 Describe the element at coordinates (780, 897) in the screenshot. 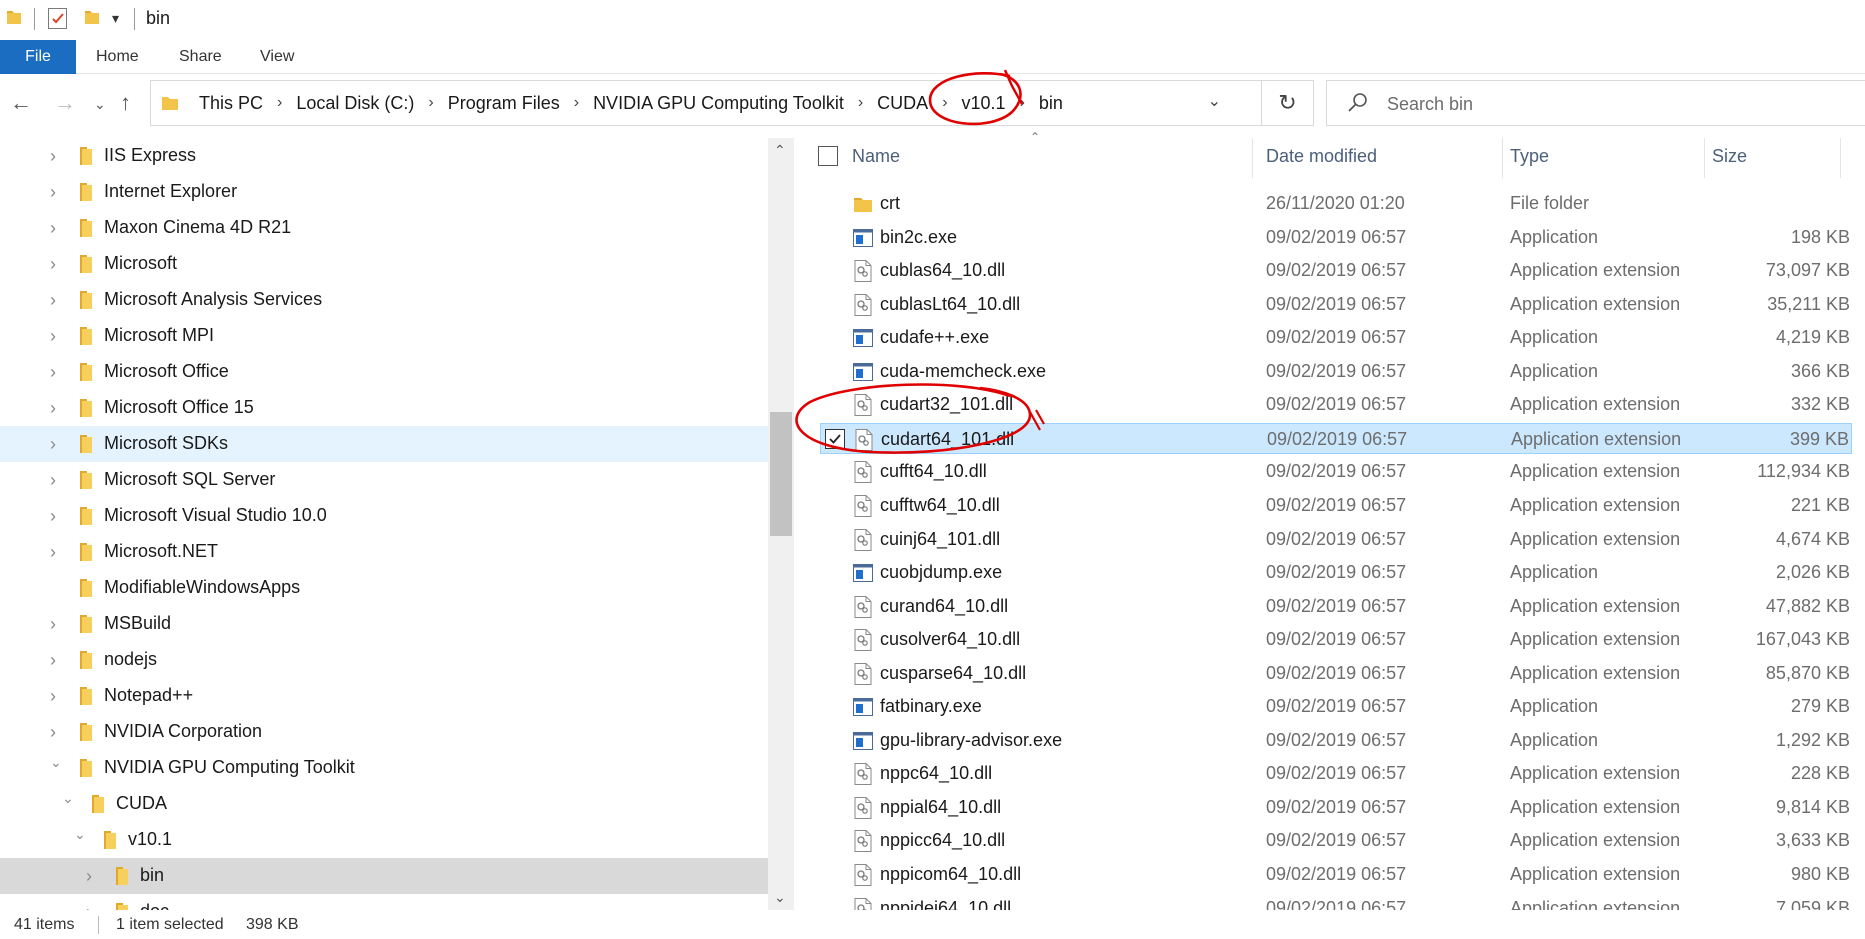

I see `scroll-down-icon: ⌄` at that location.